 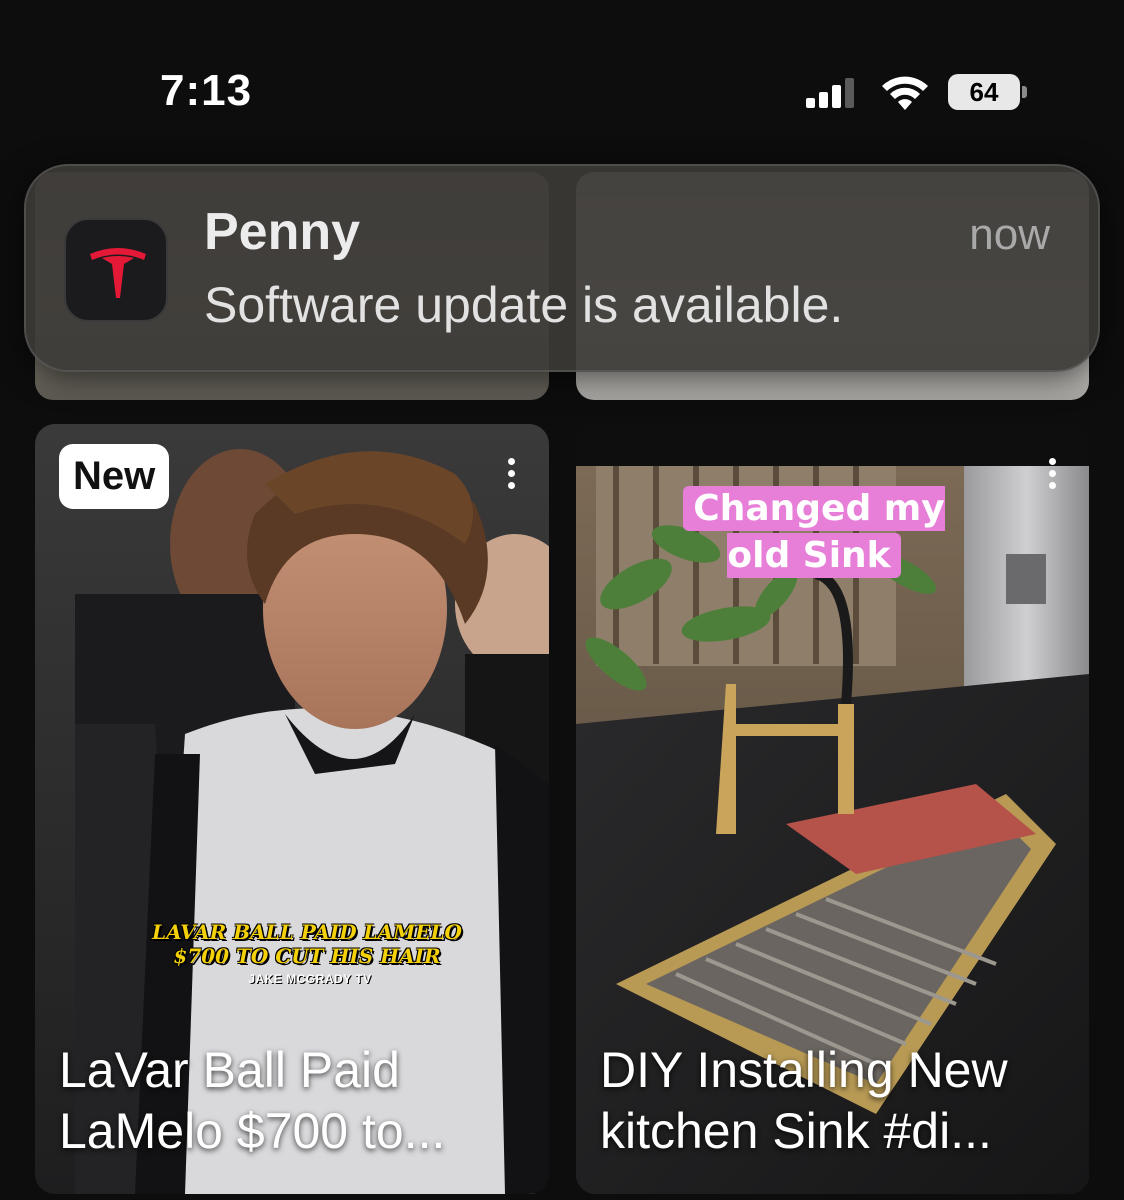 I want to click on tesla-logo-icon, so click(x=116, y=270).